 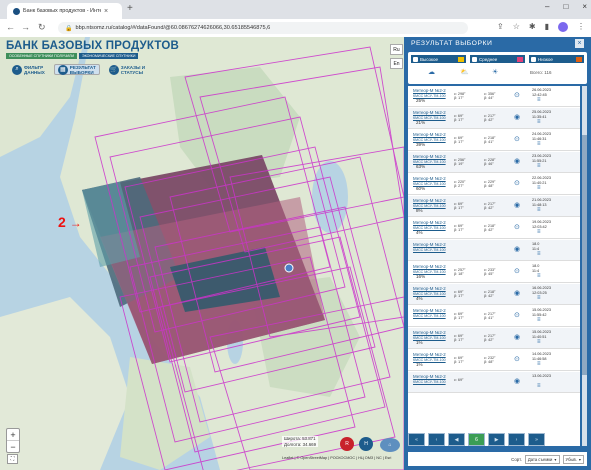 I want to click on maximize-button: □, so click(x=565, y=6).